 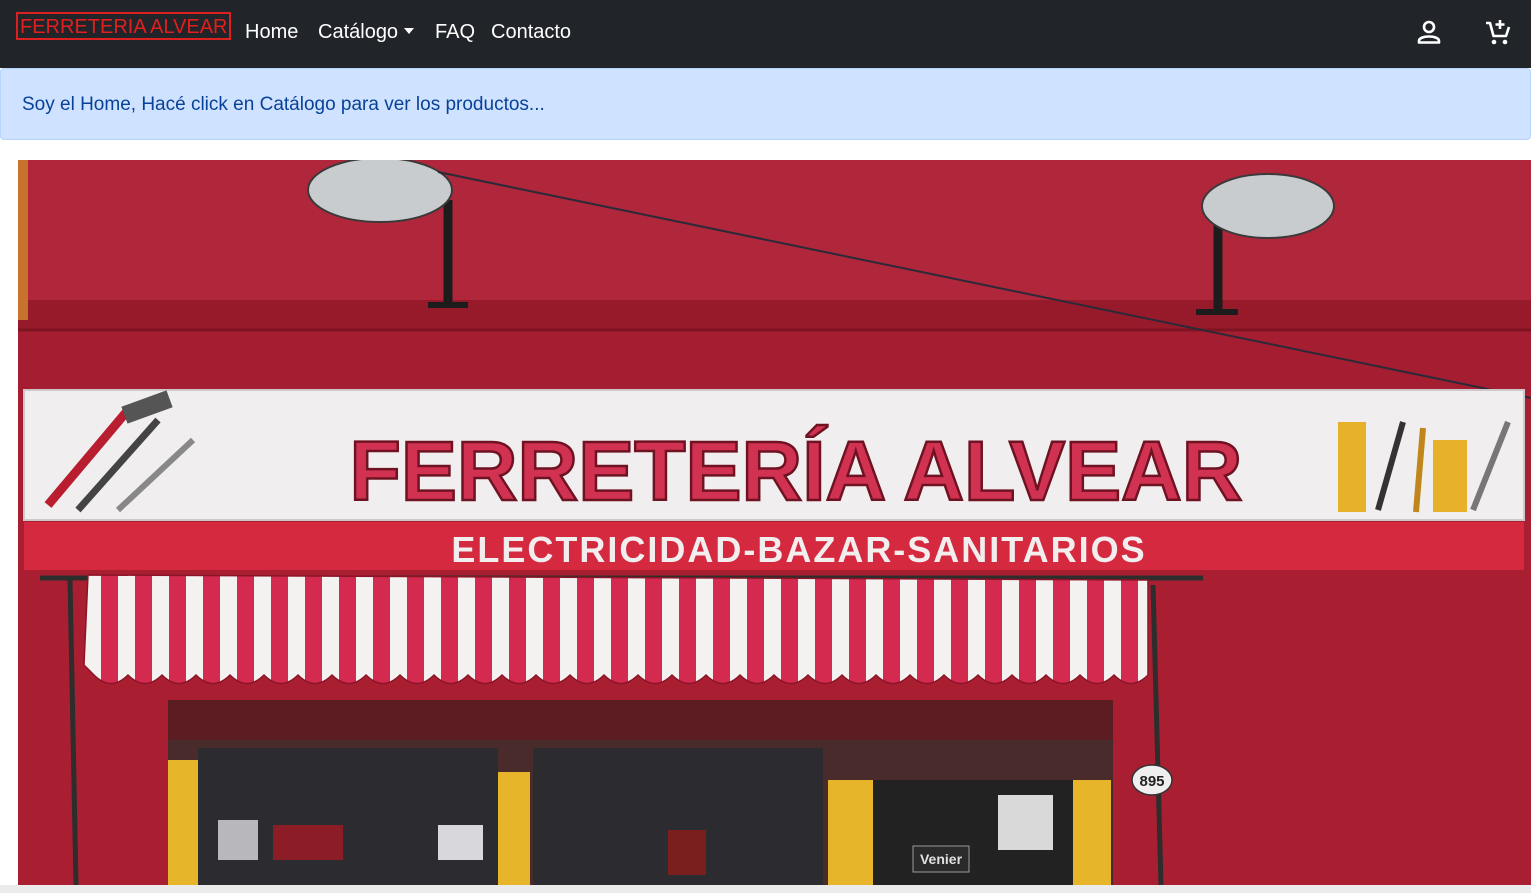 I want to click on user-icon, so click(x=1429, y=32).